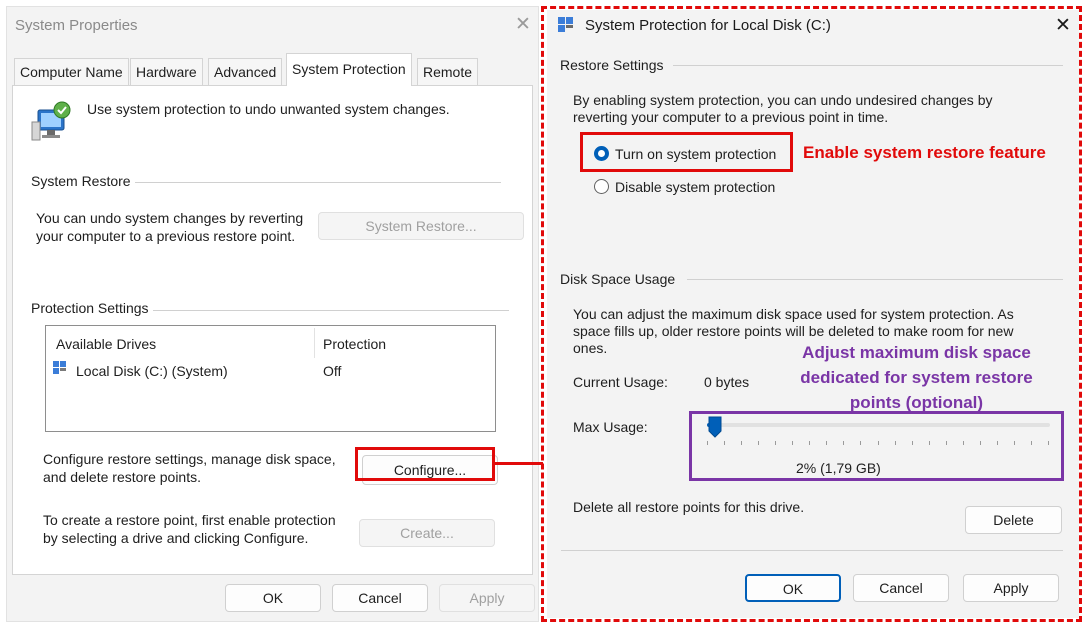  What do you see at coordinates (51, 122) in the screenshot?
I see `system-protection-icon` at bounding box center [51, 122].